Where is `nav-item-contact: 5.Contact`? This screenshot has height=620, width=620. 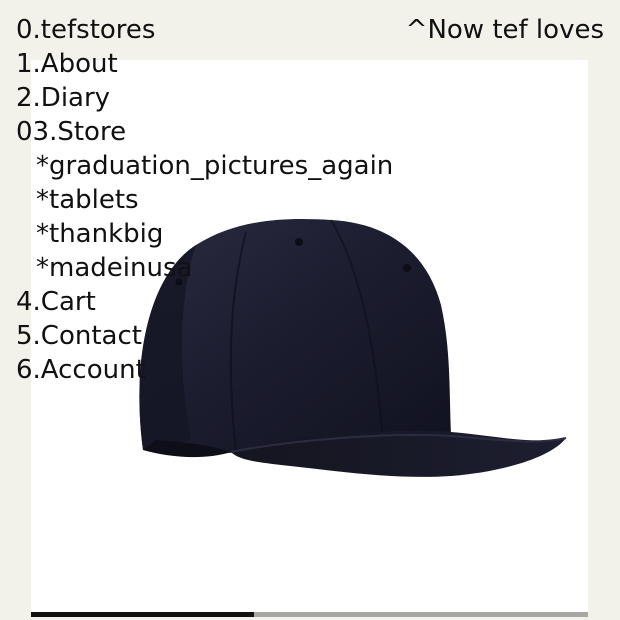 nav-item-contact: 5.Contact is located at coordinates (204, 336).